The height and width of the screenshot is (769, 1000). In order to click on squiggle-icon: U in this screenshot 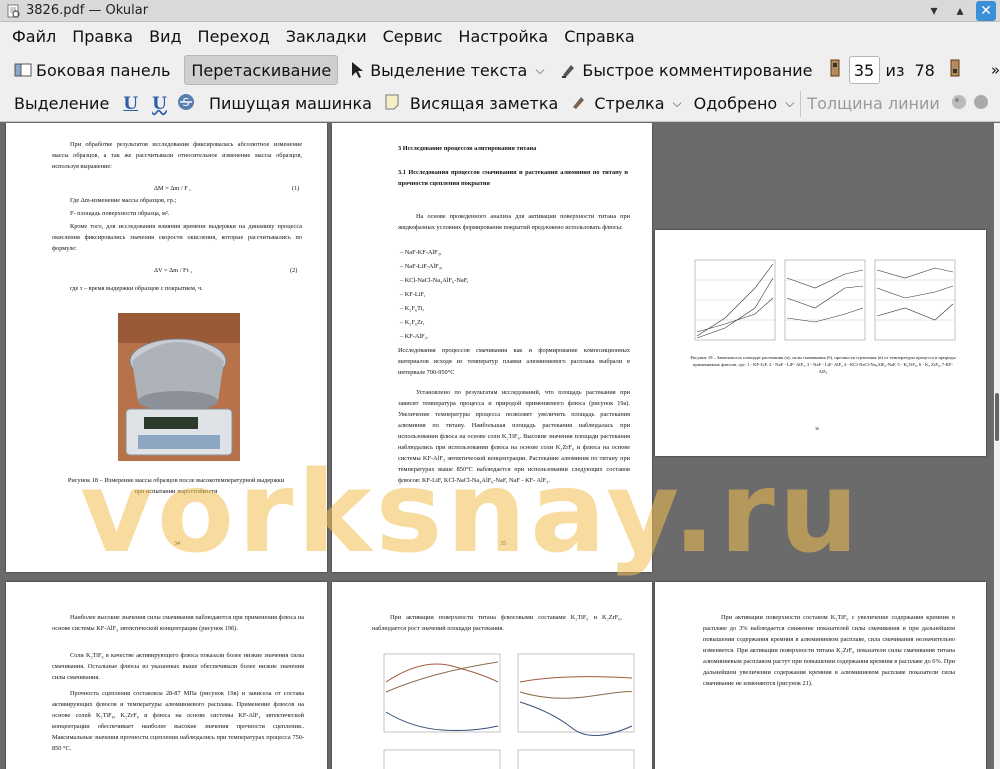, I will do `click(159, 104)`.